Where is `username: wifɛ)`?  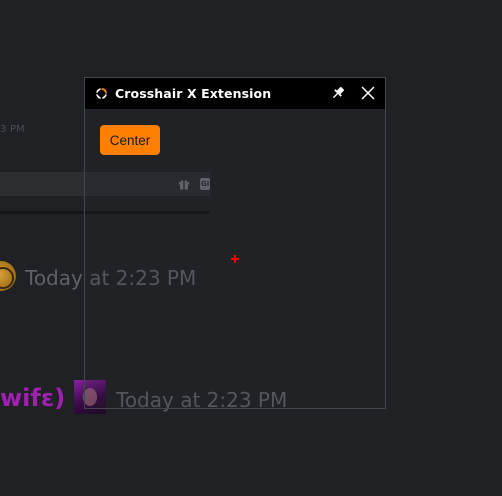
username: wifɛ) is located at coordinates (32, 398).